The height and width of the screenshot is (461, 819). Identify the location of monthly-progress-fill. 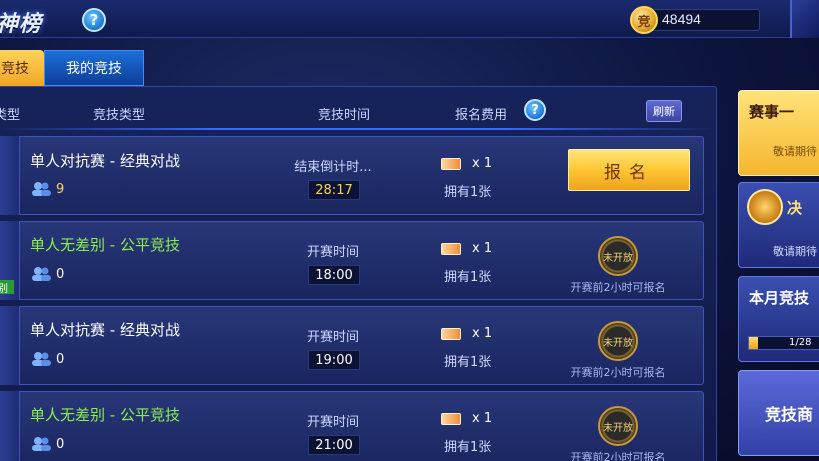
(753, 343).